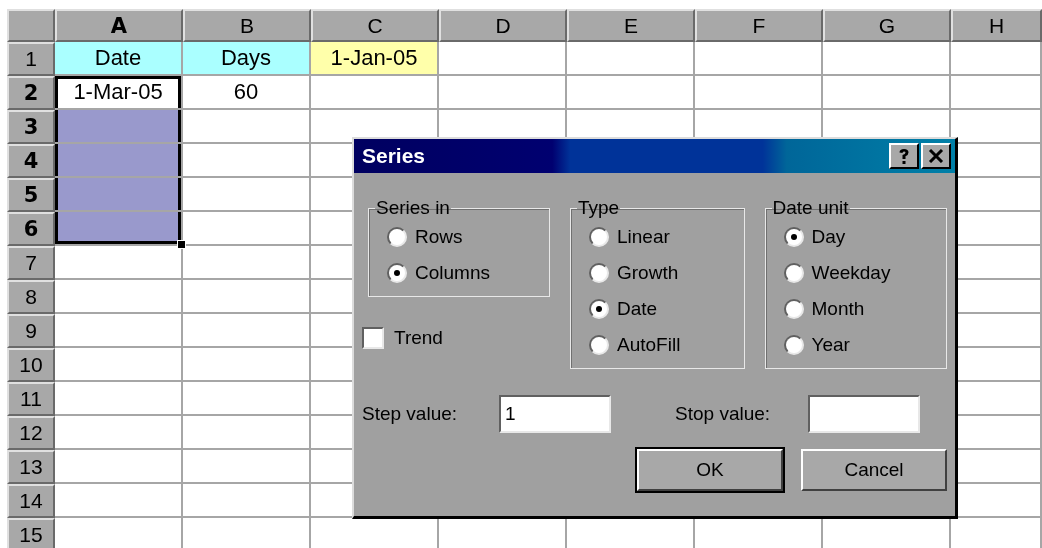  Describe the element at coordinates (394, 156) in the screenshot. I see `dialog-title: Series` at that location.